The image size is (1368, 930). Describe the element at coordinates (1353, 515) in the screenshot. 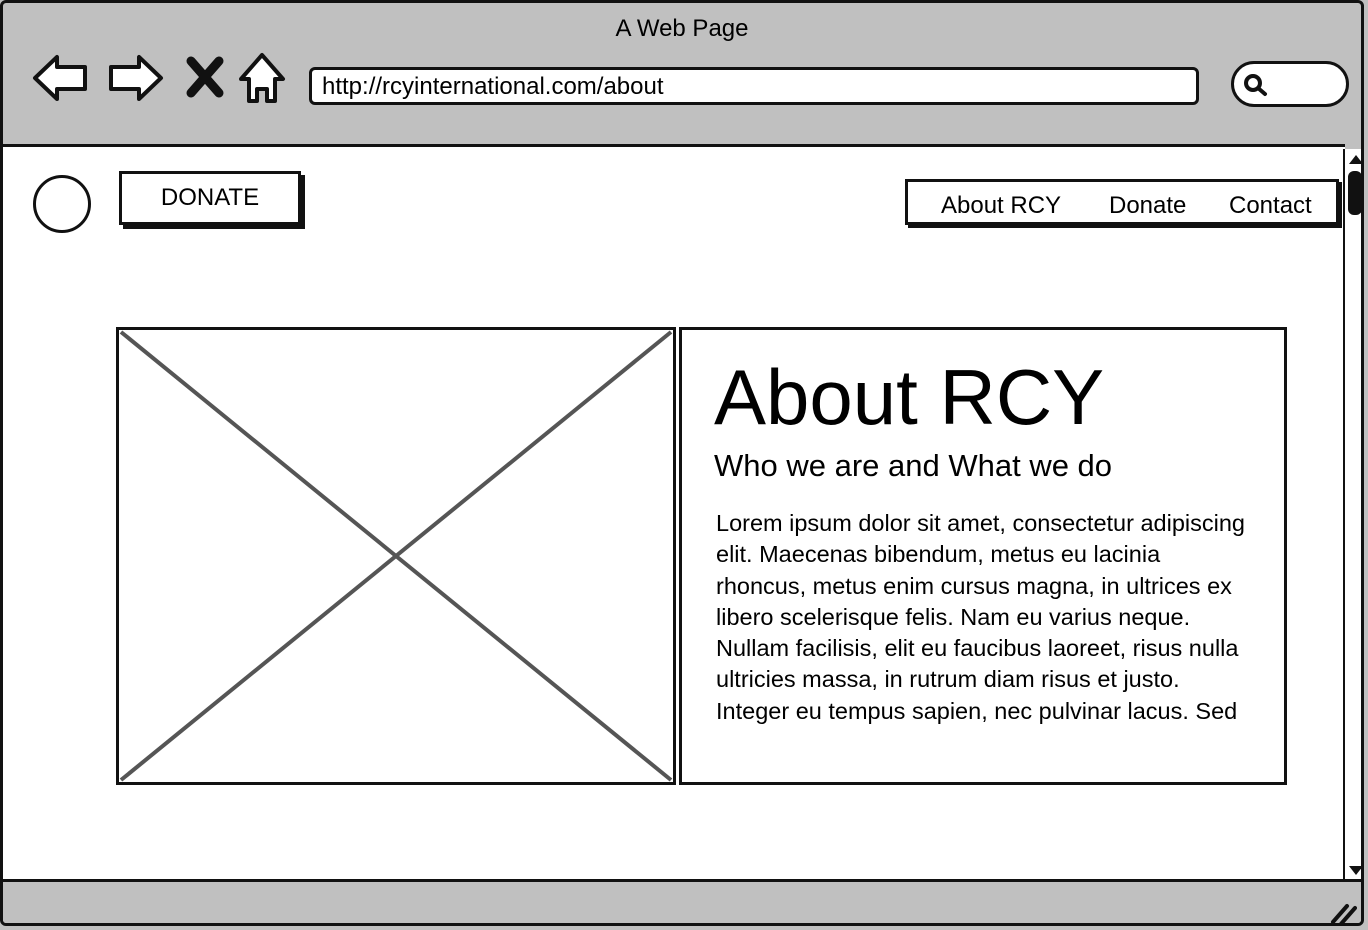

I see `vertical-scrollbar` at that location.